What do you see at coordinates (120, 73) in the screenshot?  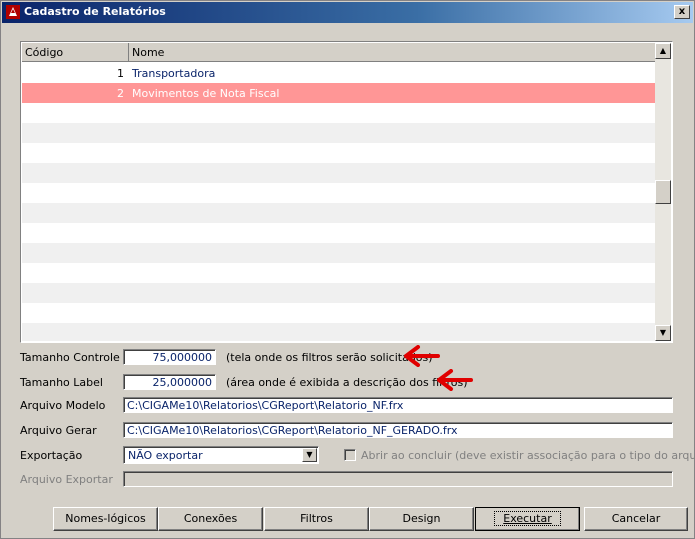 I see `cell-codigo: 1` at bounding box center [120, 73].